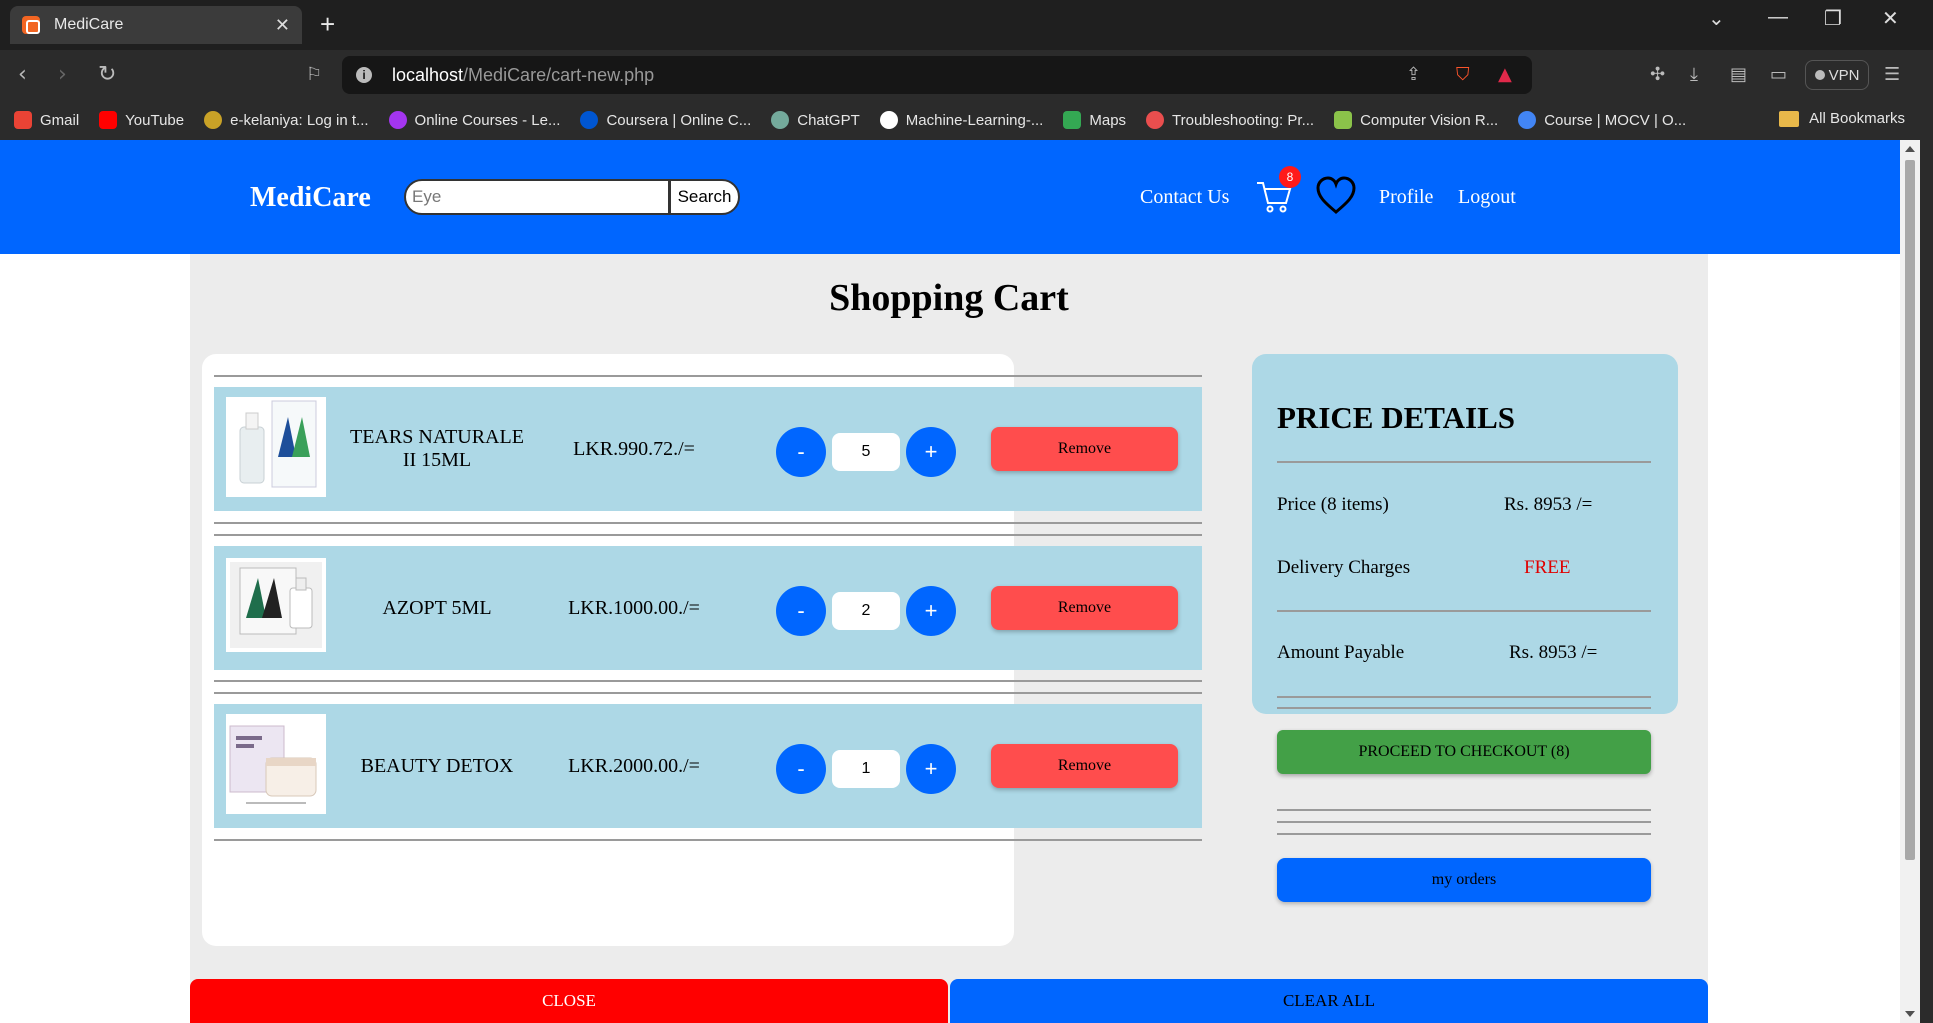 This screenshot has width=1933, height=1023. What do you see at coordinates (107, 74) in the screenshot?
I see `reload-icon: ↻` at bounding box center [107, 74].